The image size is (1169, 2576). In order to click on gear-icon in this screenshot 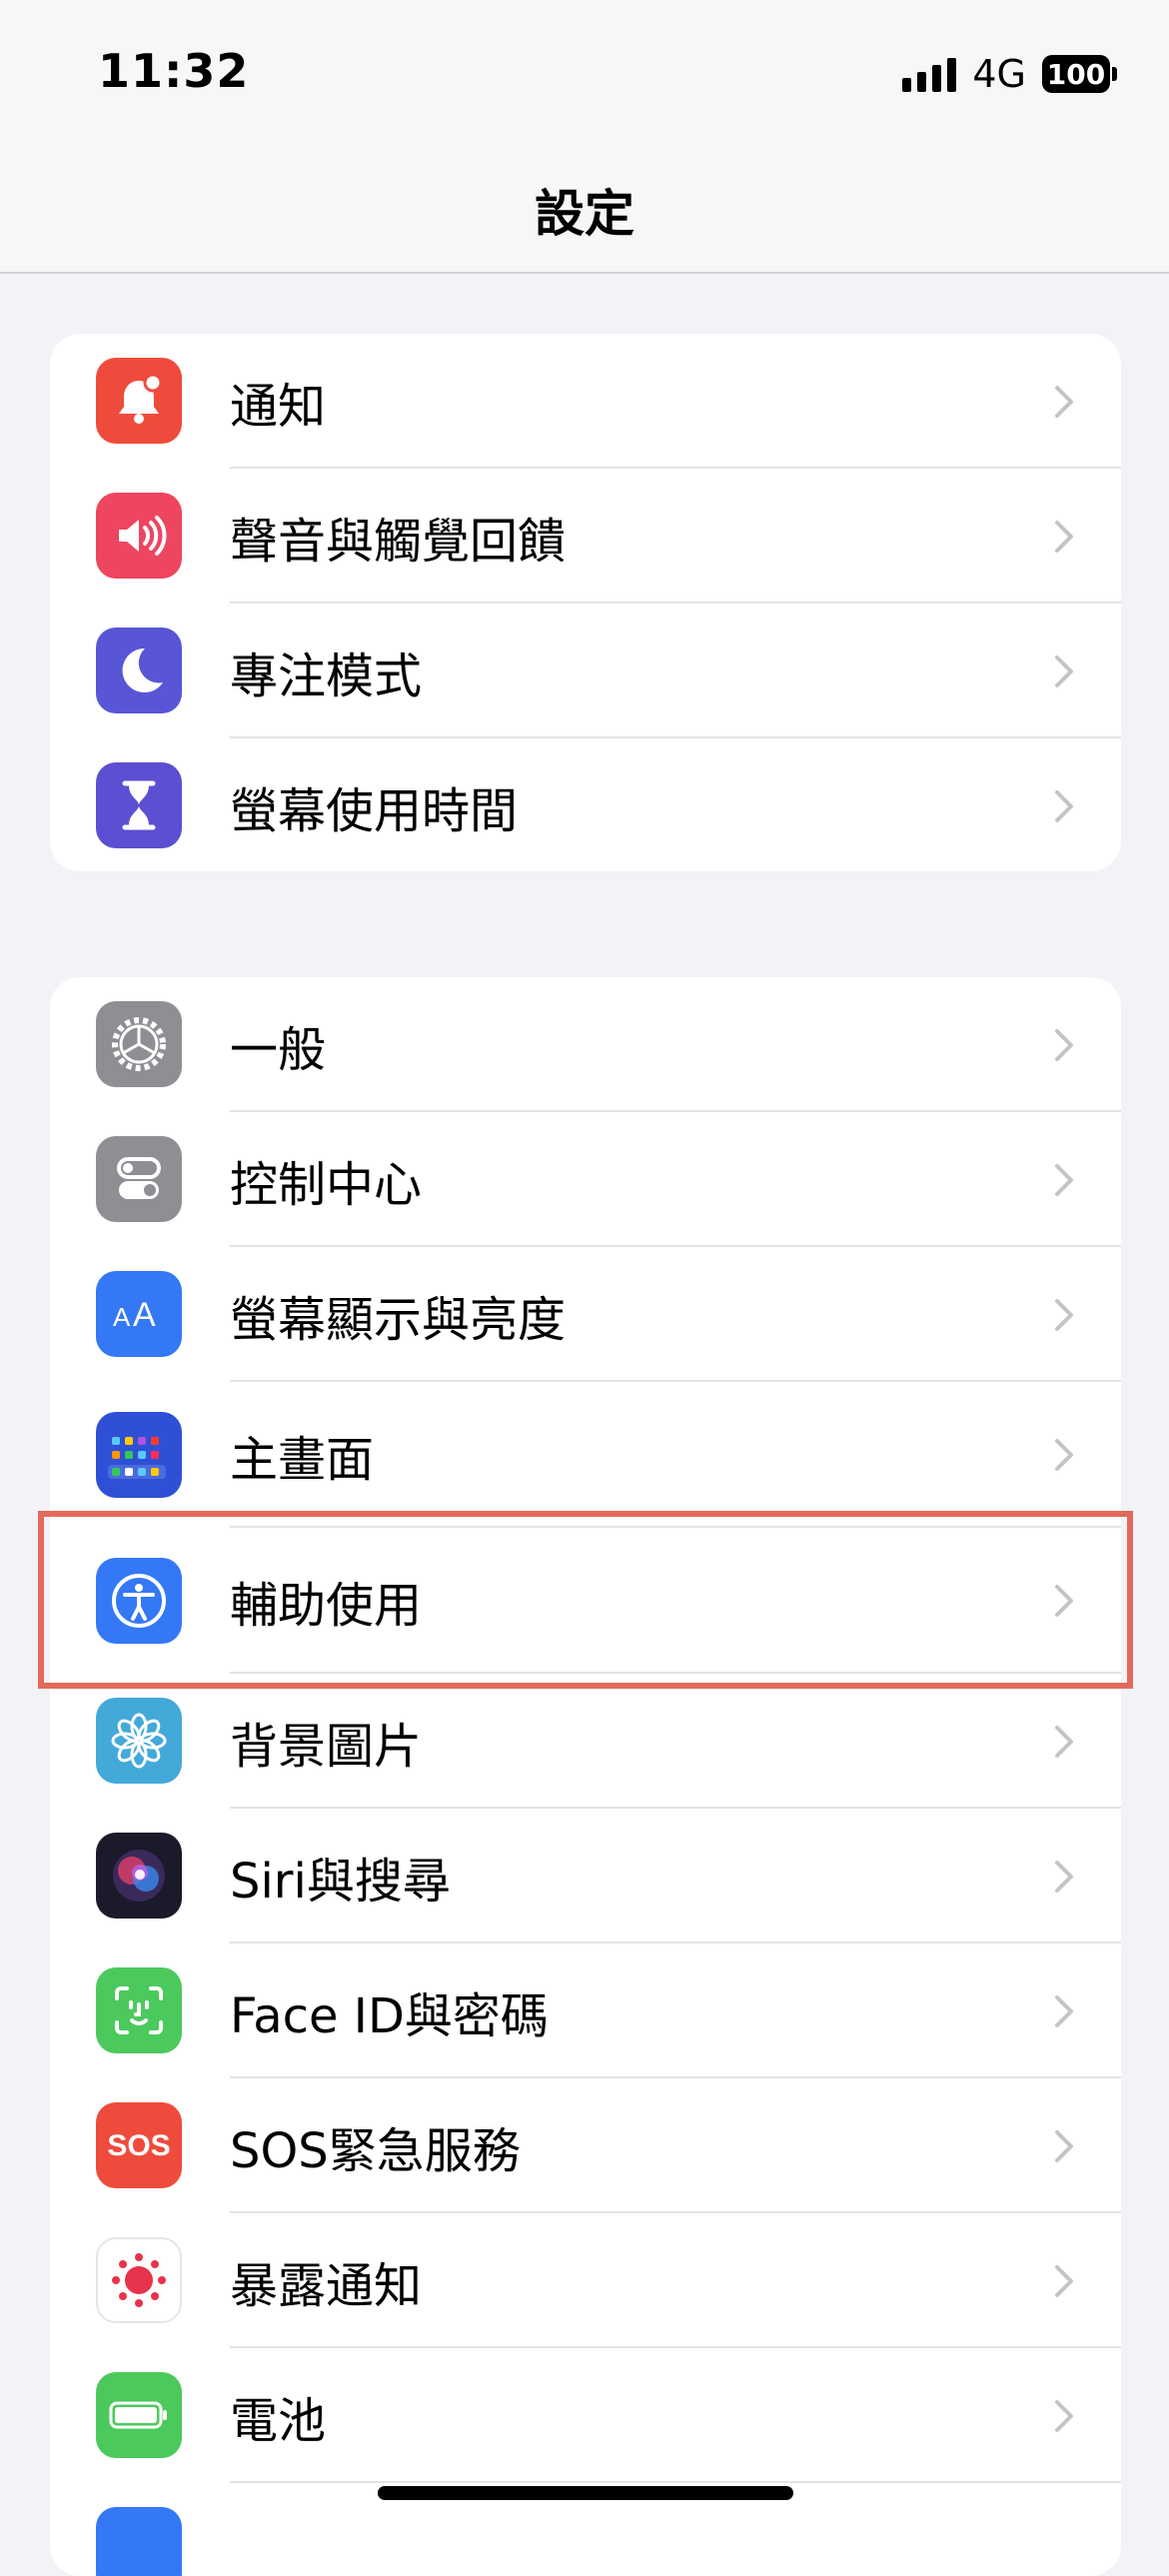, I will do `click(139, 1044)`.